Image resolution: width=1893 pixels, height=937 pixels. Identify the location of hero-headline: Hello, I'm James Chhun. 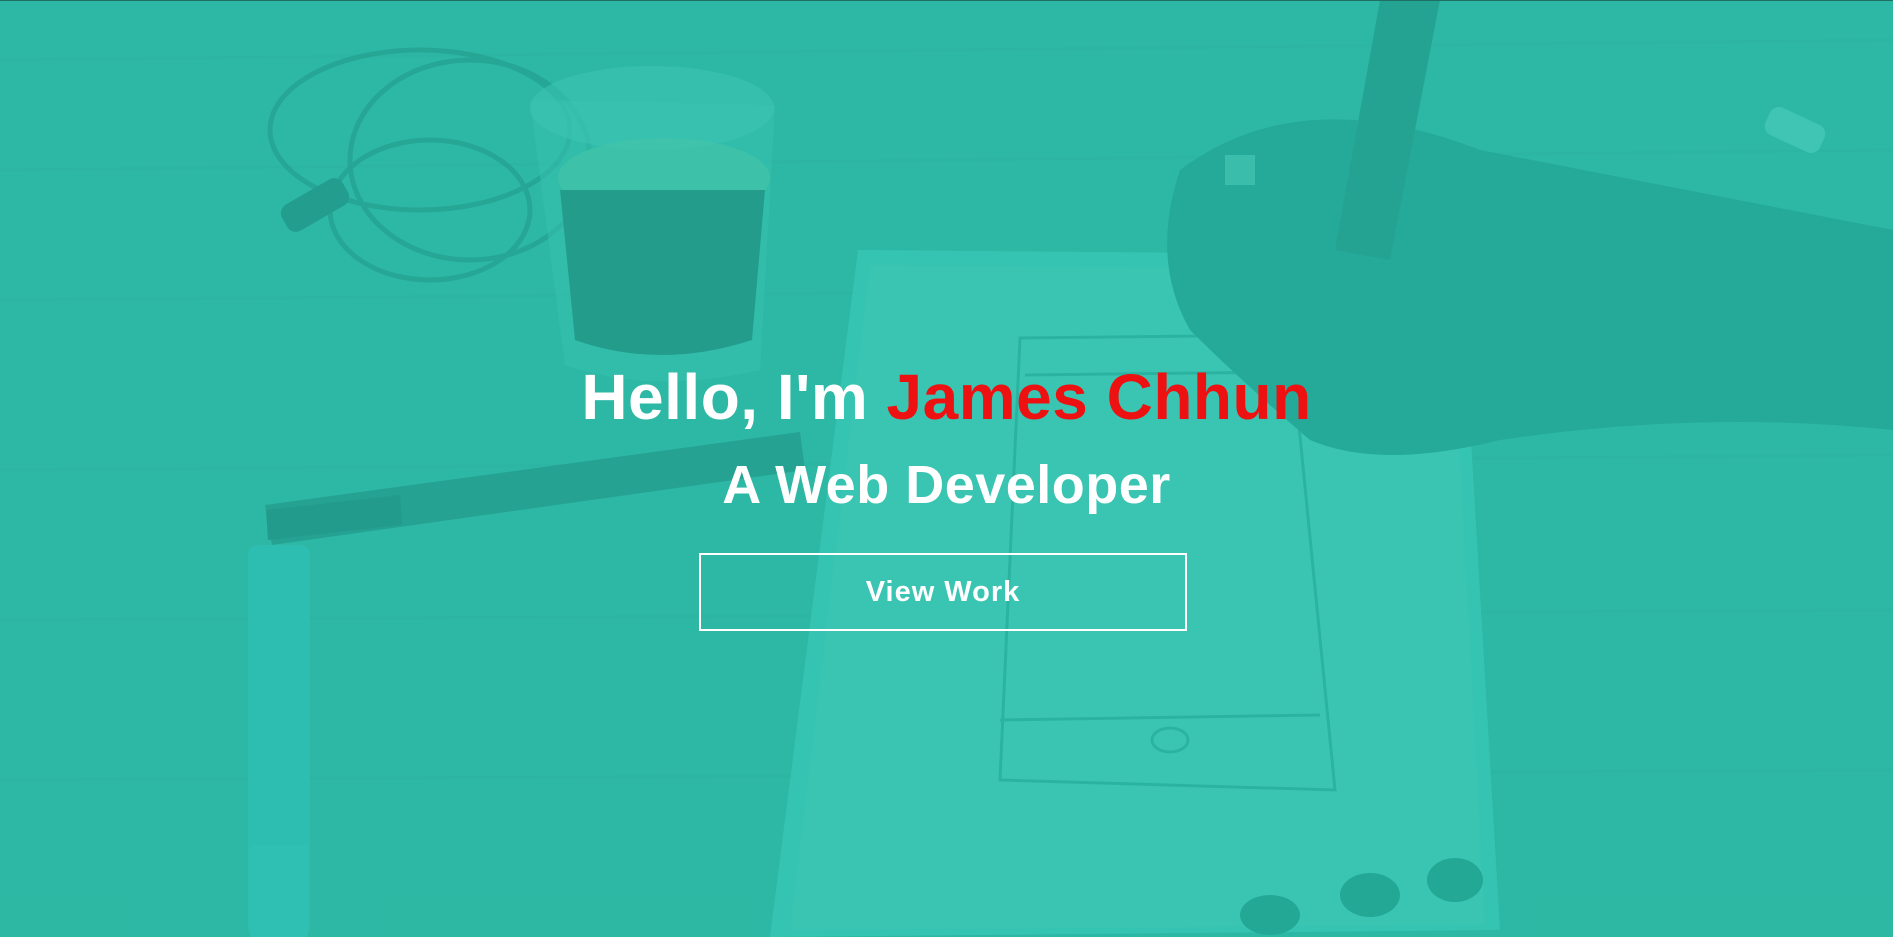
(946, 397).